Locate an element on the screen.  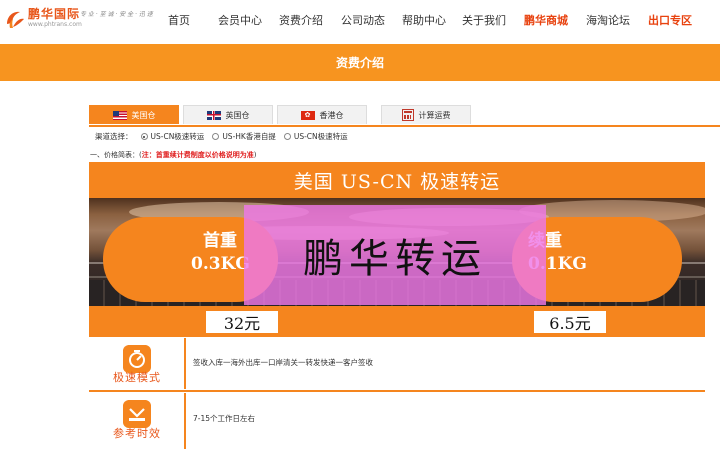
pricing-note: 一、价格简表：(注：首重续计费制度以价格说明为准) is located at coordinates (173, 155).